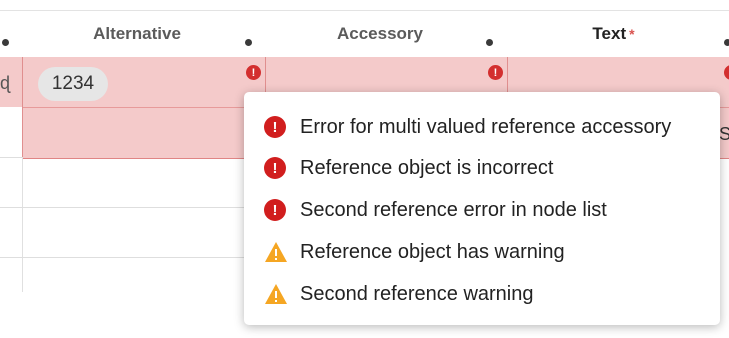  I want to click on grid-header: Alternative Accessory Text *, so click(364, 33).